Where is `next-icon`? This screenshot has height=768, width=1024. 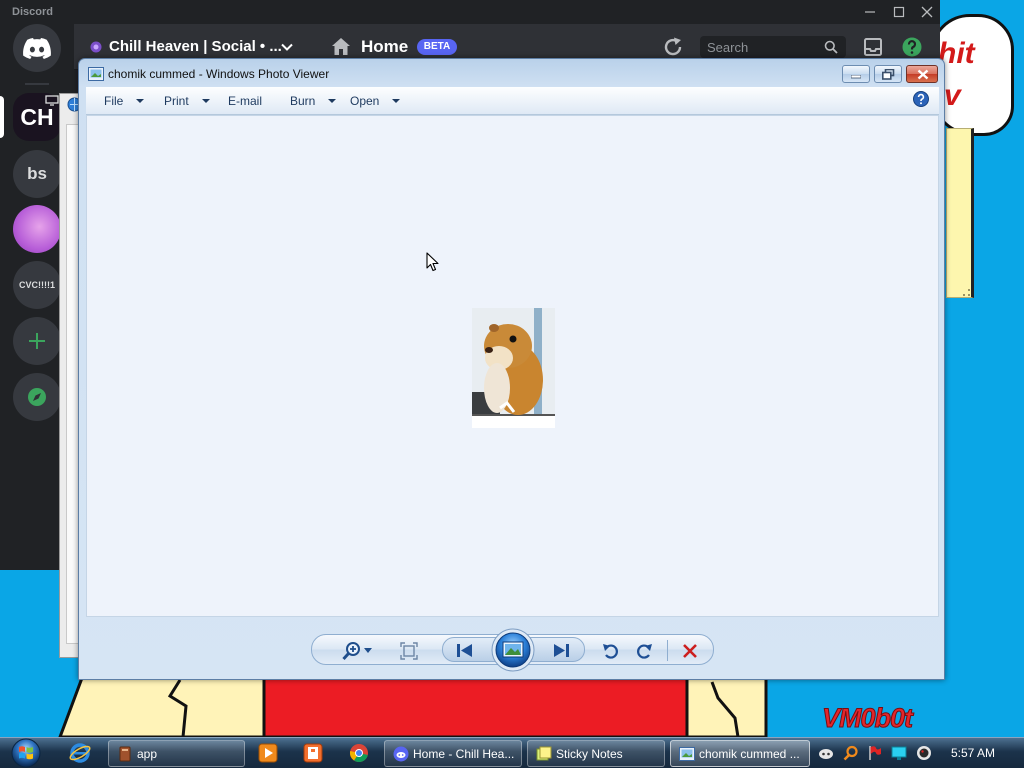
next-icon is located at coordinates (561, 650).